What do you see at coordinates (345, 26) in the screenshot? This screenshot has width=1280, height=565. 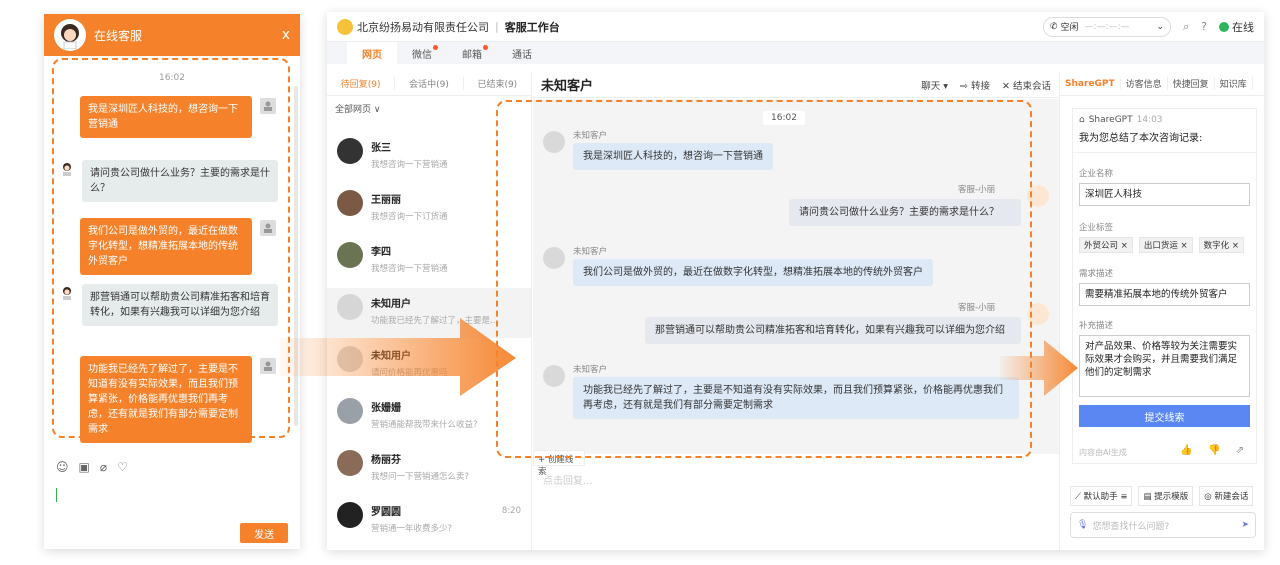 I see `logo-icon` at bounding box center [345, 26].